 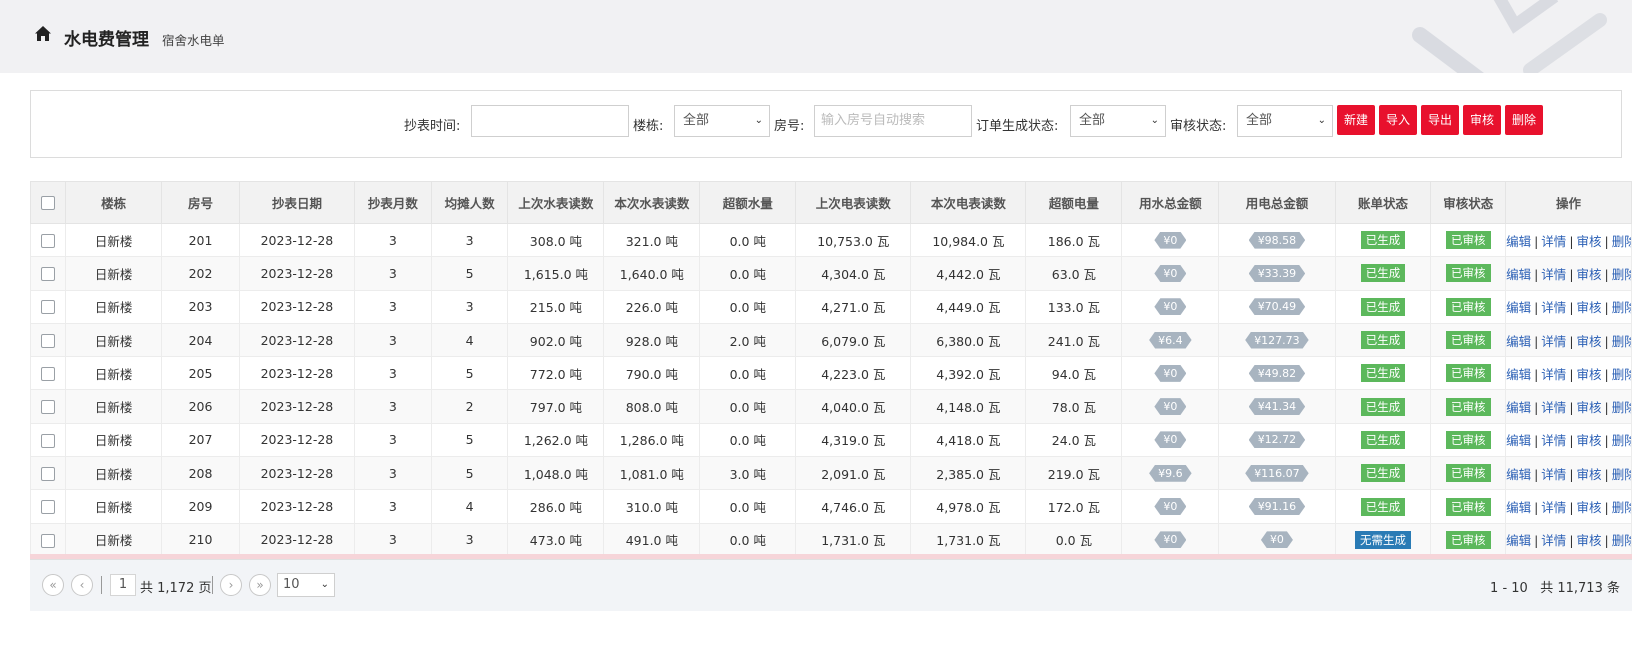 I want to click on building-select: 全部 ⌄, so click(x=722, y=121).